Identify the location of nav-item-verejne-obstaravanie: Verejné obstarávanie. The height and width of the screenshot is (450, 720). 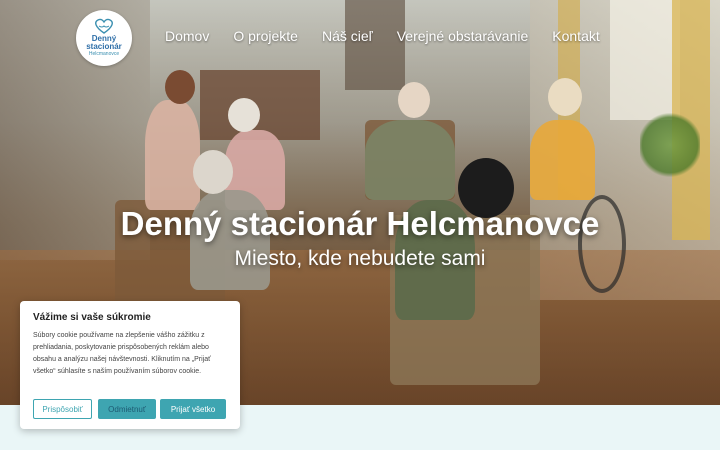
(463, 36).